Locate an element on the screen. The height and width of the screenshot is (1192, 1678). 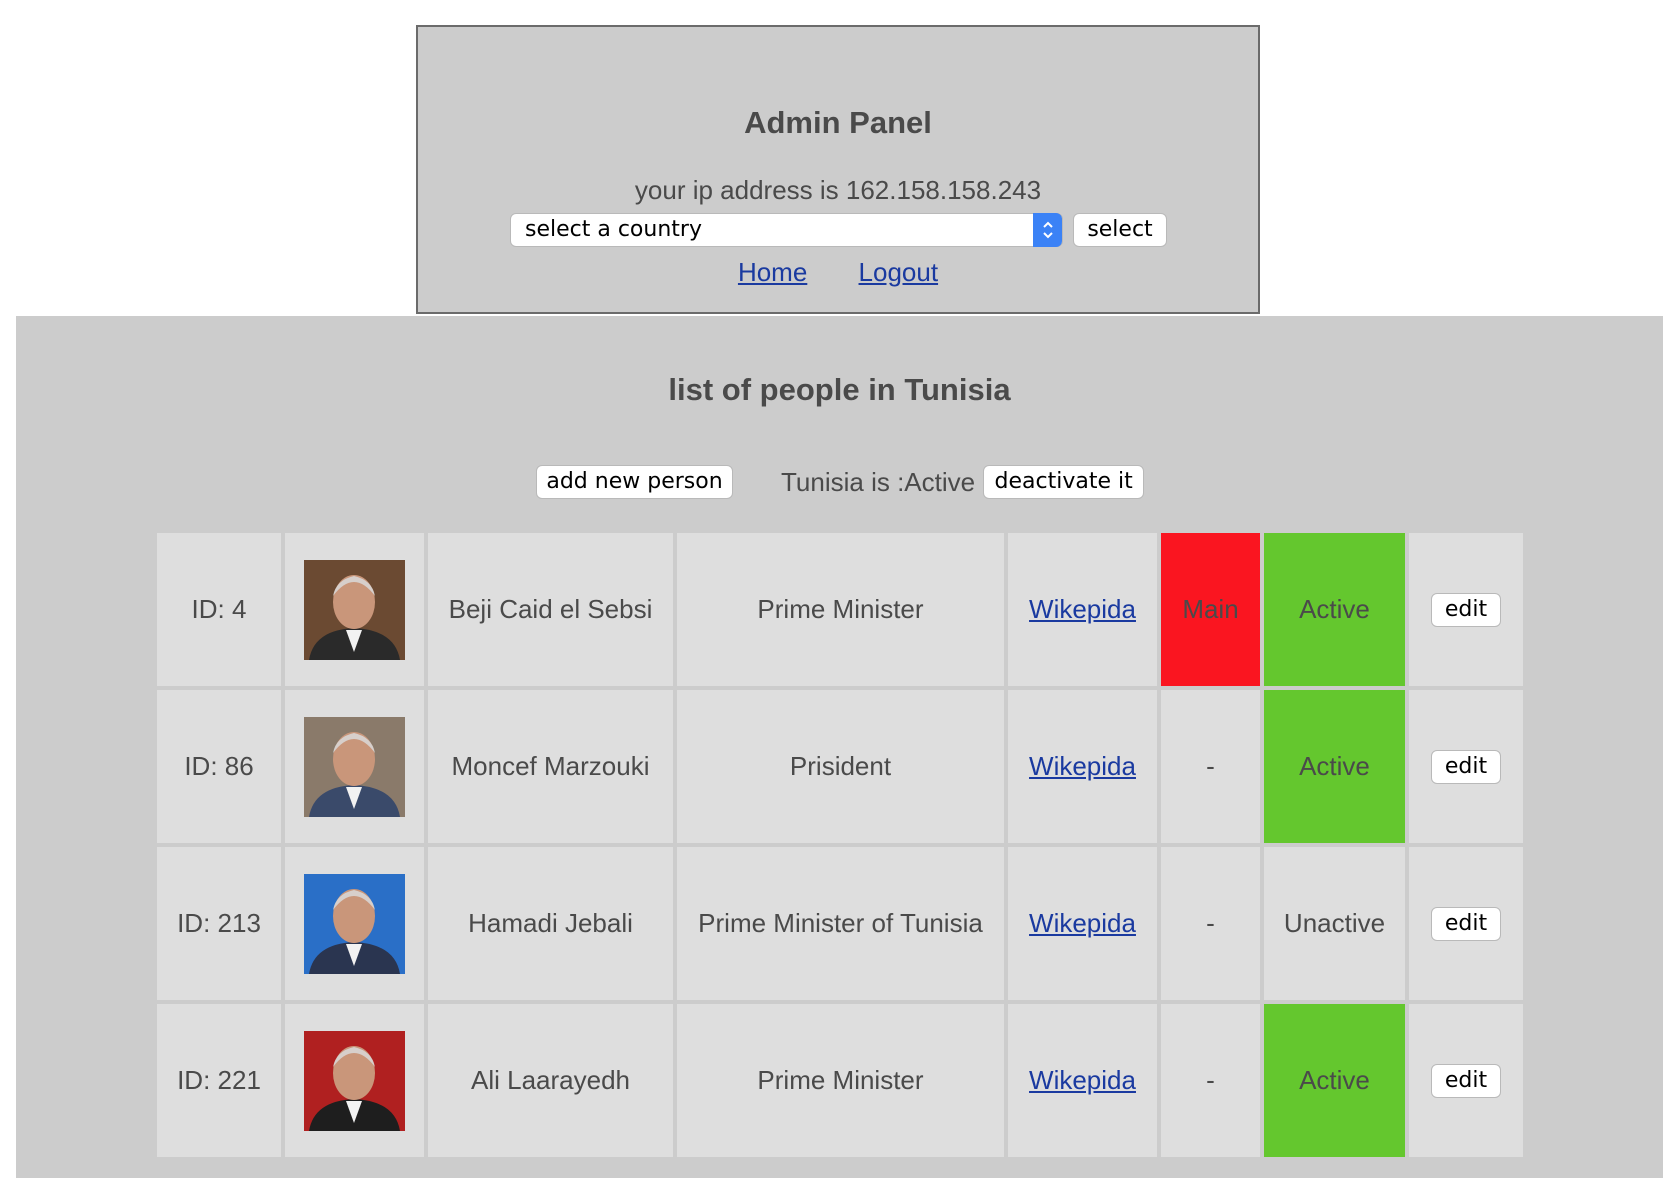
select-button: select is located at coordinates (1120, 230).